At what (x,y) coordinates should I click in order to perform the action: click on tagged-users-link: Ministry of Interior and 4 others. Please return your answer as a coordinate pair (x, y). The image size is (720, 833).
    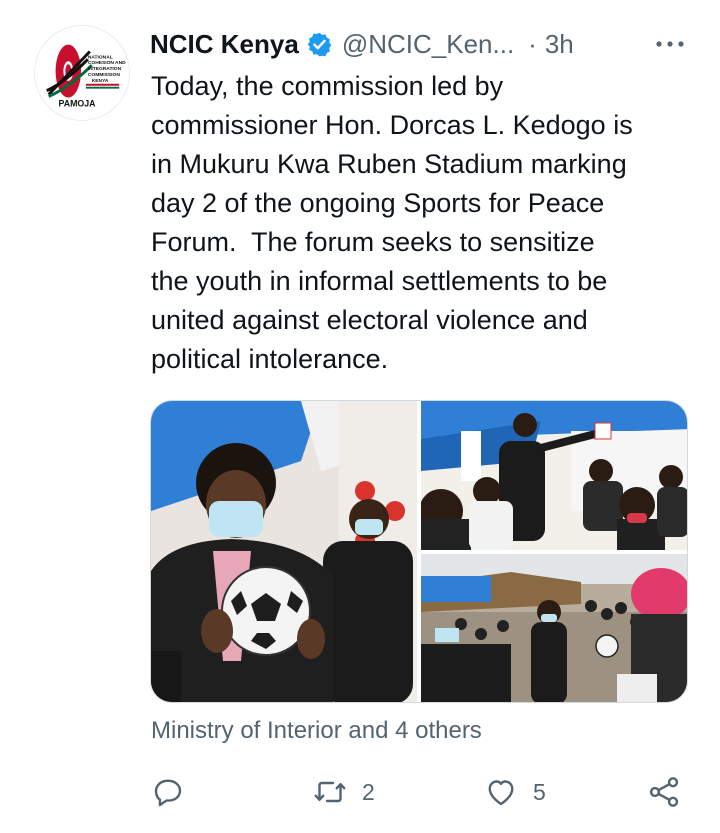
    Looking at the image, I should click on (316, 731).